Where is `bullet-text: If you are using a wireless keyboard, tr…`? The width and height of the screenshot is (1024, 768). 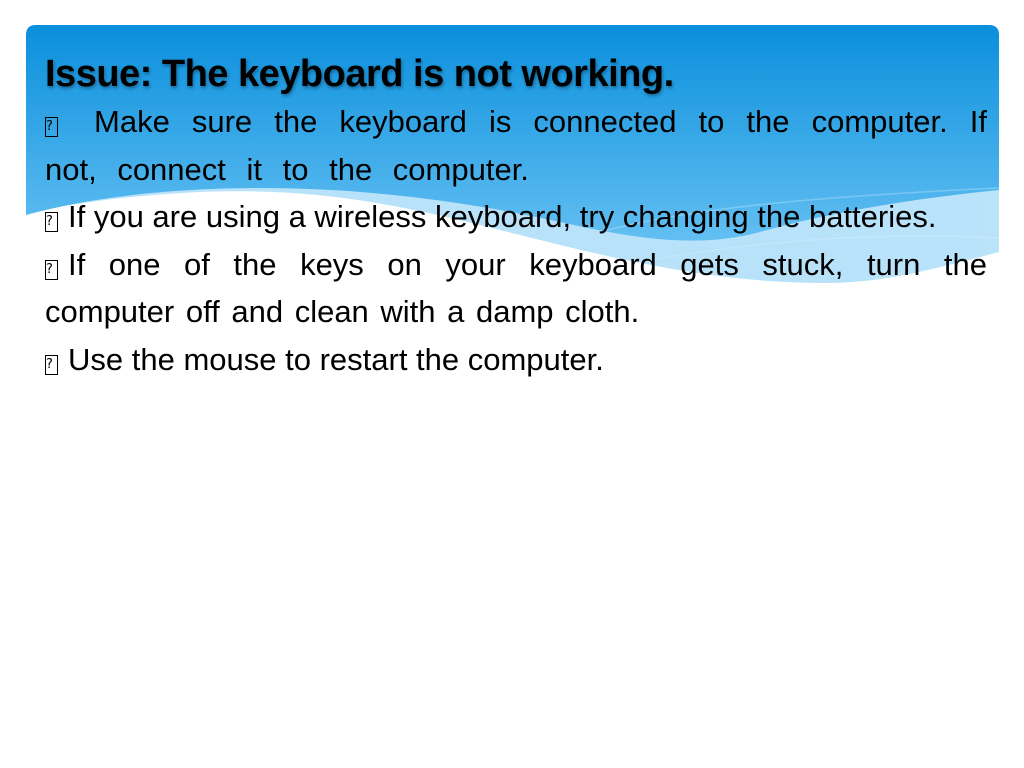
bullet-text: If you are using a wireless keyboard, tr… is located at coordinates (502, 216).